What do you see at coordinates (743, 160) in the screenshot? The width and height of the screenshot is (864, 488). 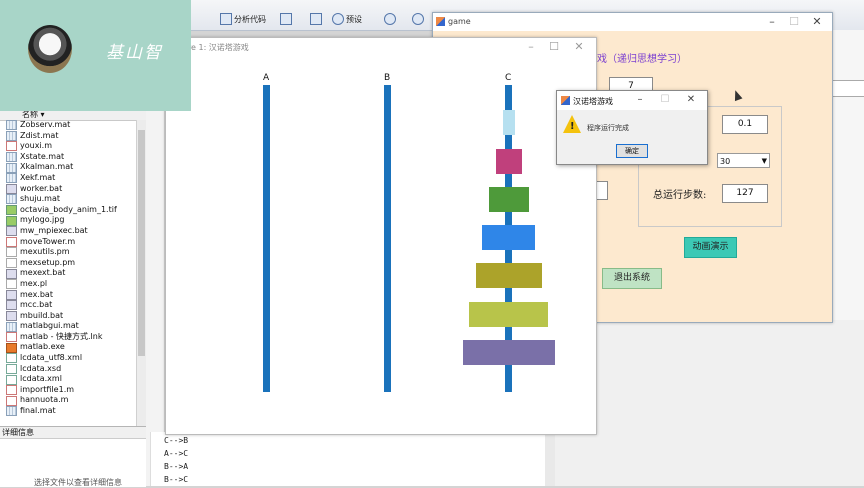 I see `speed-select: 30 ▼` at bounding box center [743, 160].